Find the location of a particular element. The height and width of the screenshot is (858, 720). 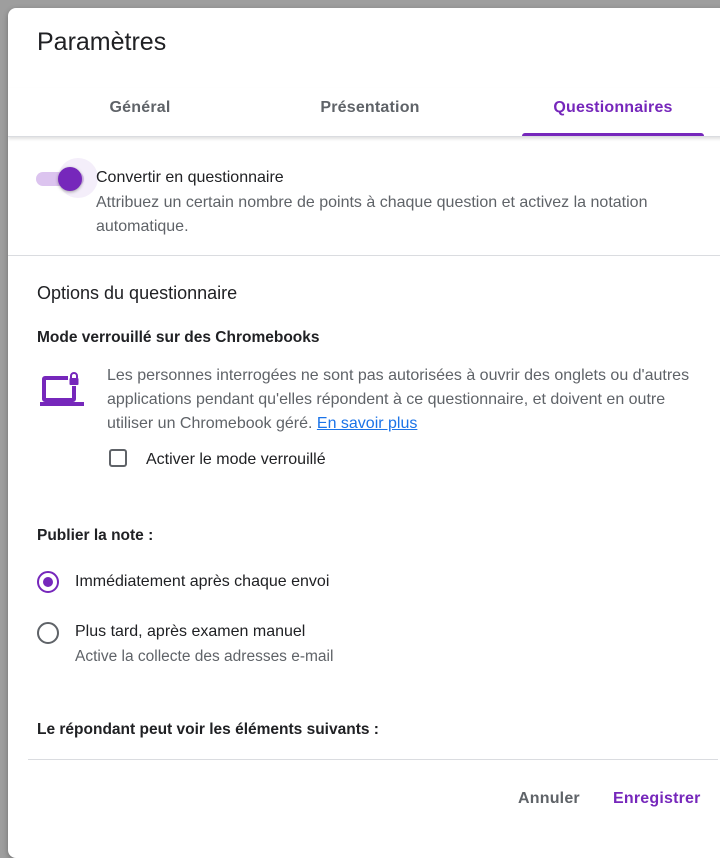

convert-to-quiz-toggle is located at coordinates (67, 178).